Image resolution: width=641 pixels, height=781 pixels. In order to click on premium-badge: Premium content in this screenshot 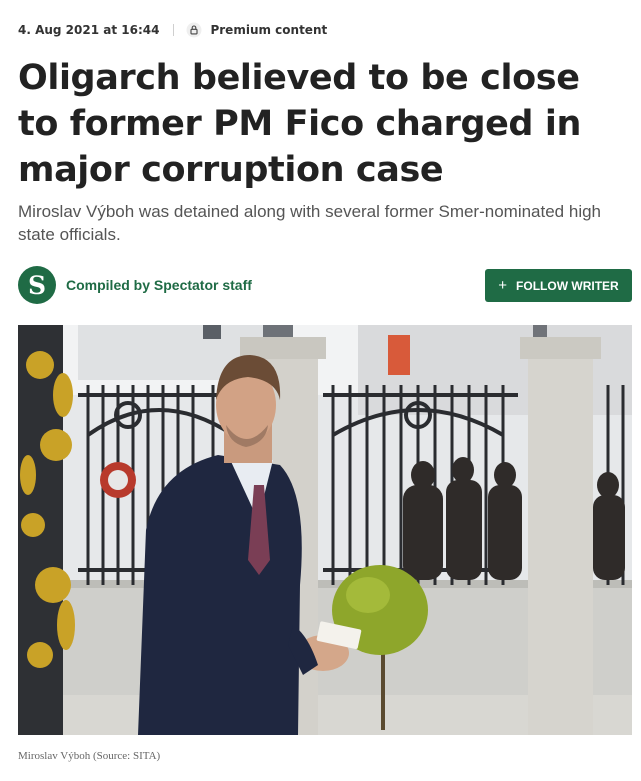, I will do `click(269, 30)`.